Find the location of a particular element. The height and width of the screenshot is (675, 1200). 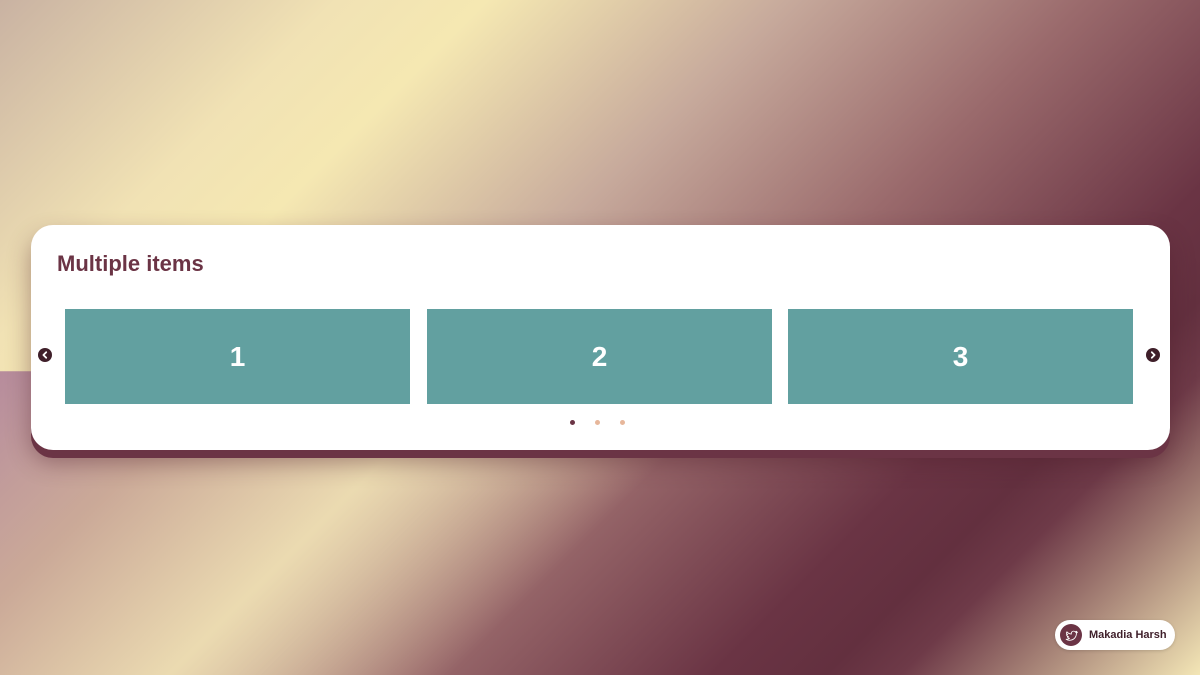

next-arrow-button is located at coordinates (1153, 355).